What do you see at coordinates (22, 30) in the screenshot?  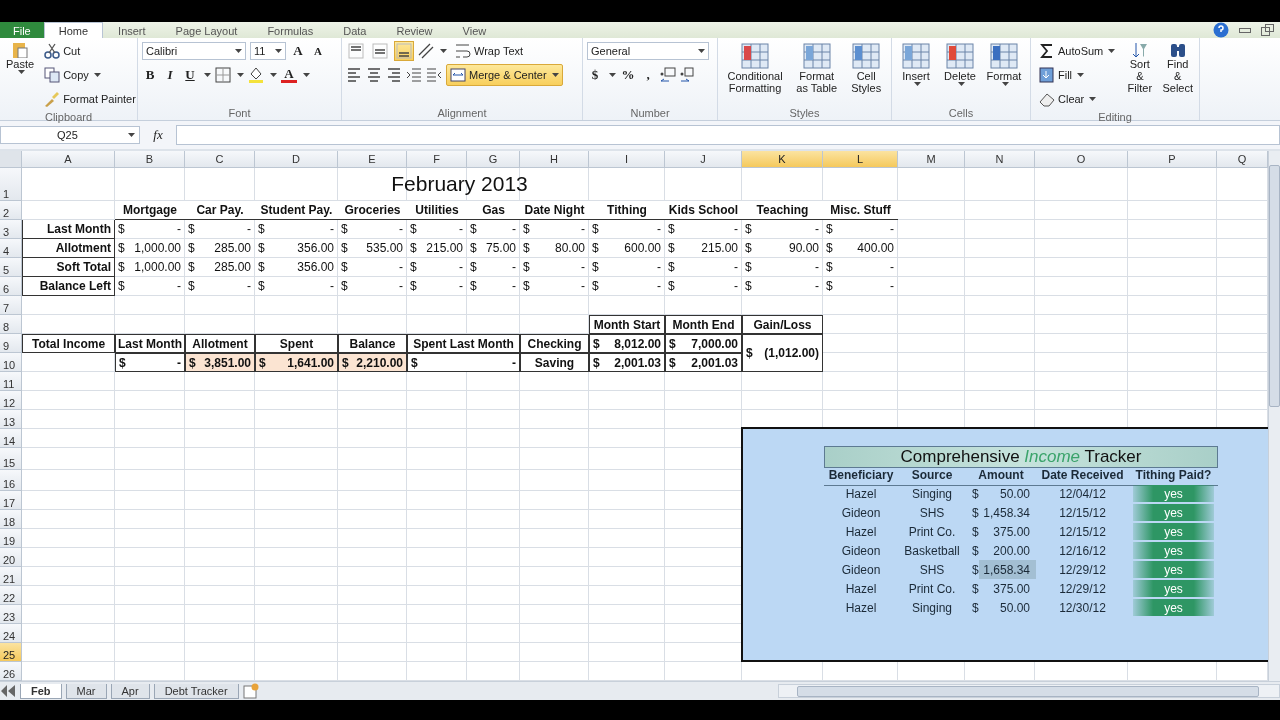 I see `ribbon-tab: File` at bounding box center [22, 30].